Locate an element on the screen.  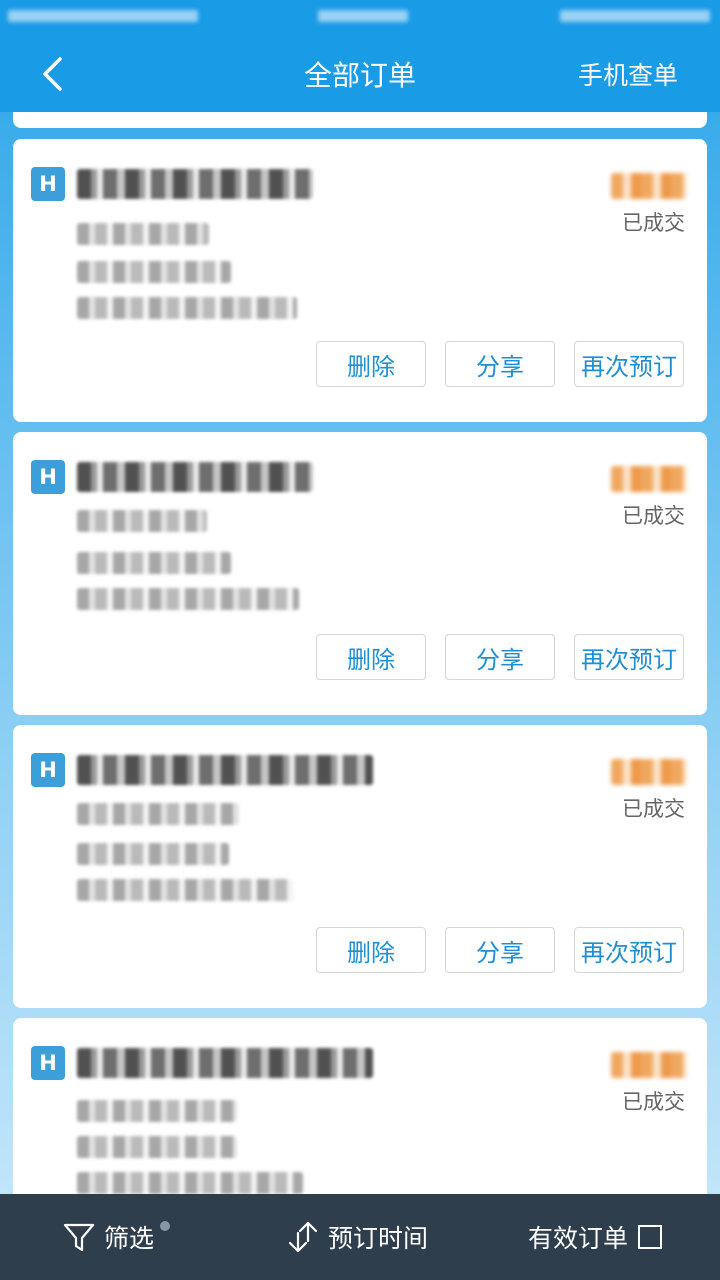
valid-orders-toggle: 有效订单 is located at coordinates (595, 1237).